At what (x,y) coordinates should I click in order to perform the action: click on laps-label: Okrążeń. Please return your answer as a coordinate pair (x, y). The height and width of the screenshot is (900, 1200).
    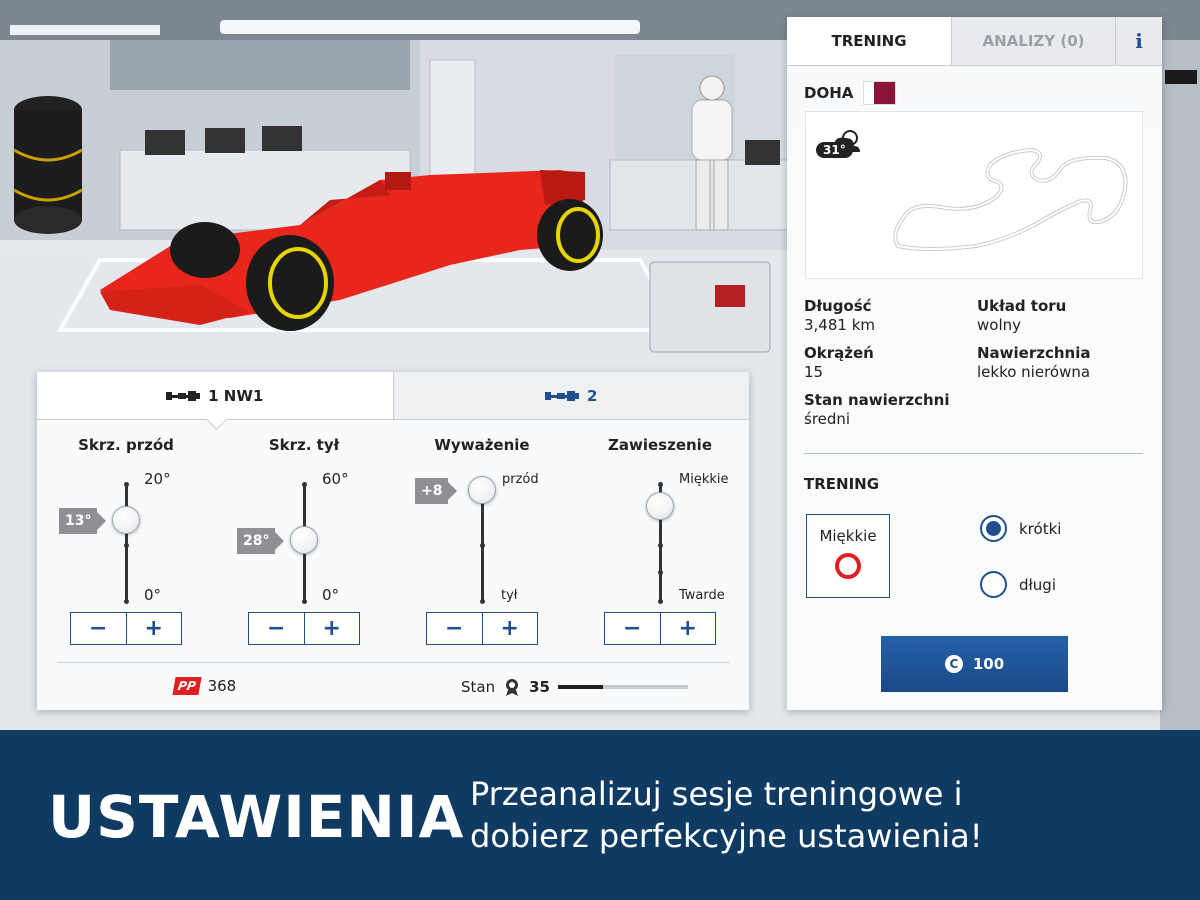
    Looking at the image, I should click on (839, 353).